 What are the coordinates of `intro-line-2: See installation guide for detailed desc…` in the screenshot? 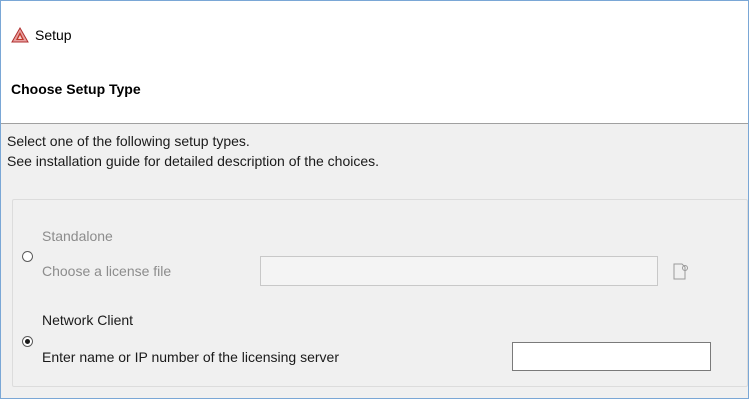 It's located at (193, 161).